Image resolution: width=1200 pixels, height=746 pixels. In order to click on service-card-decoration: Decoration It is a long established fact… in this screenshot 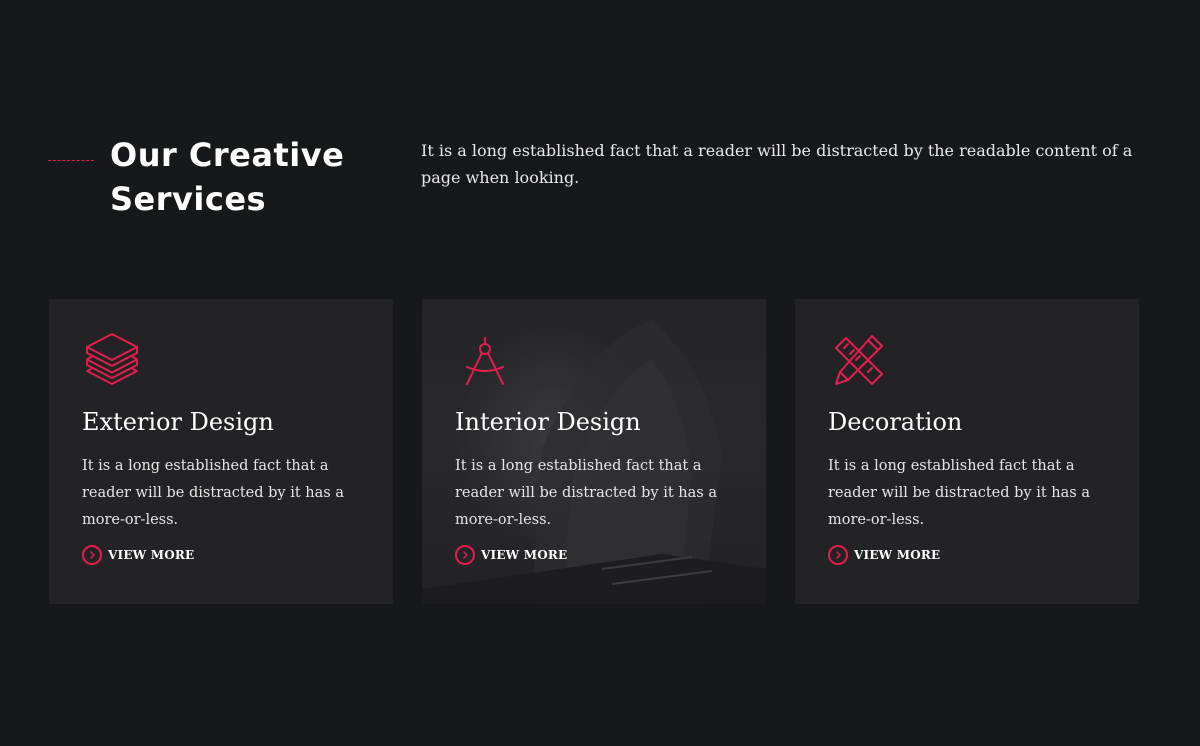, I will do `click(967, 451)`.